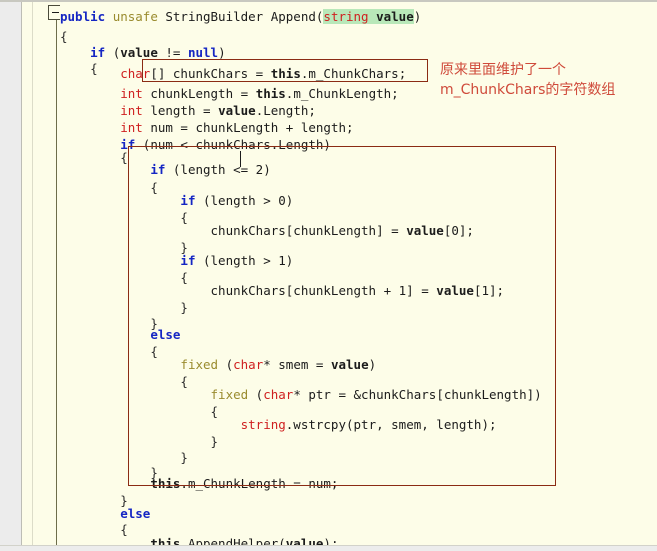  I want to click on outlining-guide-line, so click(56, 285).